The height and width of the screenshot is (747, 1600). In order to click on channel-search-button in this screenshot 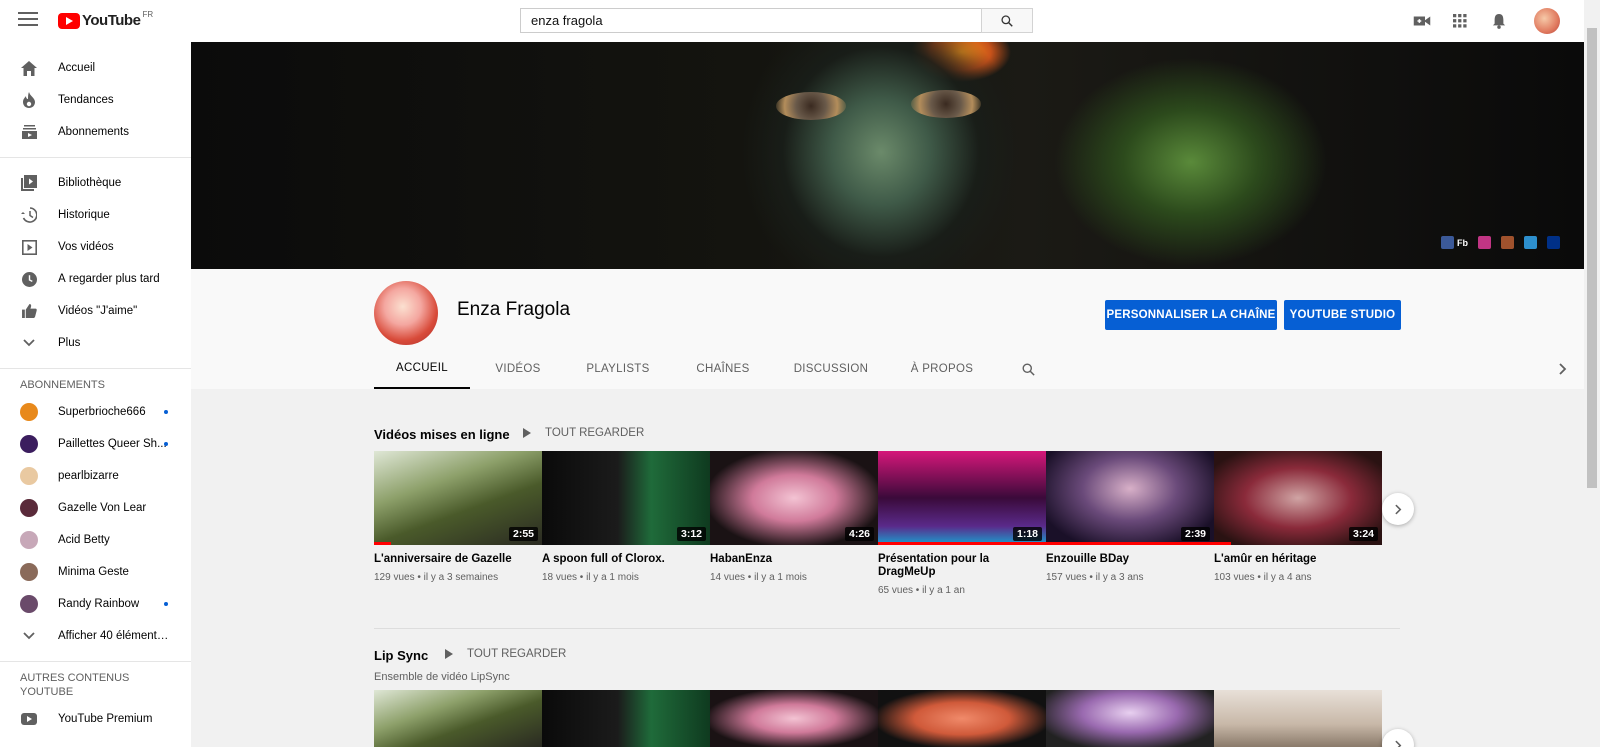, I will do `click(1028, 369)`.